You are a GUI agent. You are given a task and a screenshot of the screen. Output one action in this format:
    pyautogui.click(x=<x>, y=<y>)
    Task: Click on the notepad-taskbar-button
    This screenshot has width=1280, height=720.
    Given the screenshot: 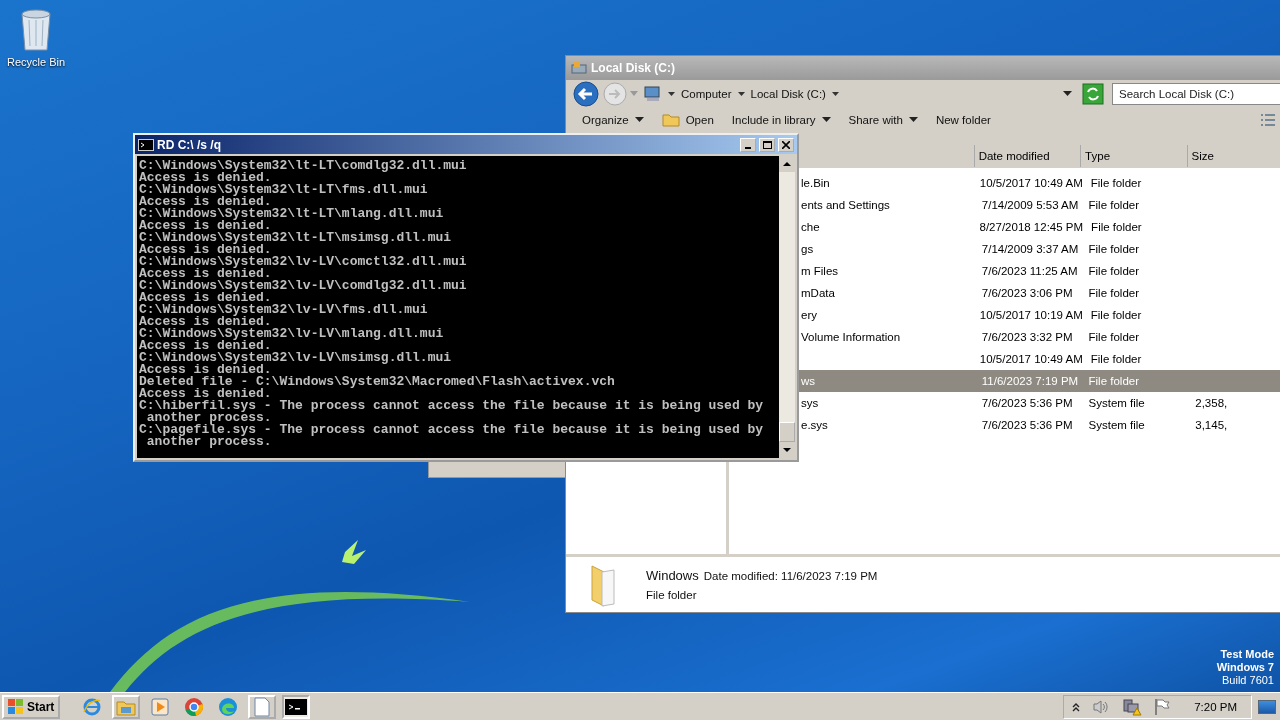 What is the action you would take?
    pyautogui.click(x=262, y=706)
    